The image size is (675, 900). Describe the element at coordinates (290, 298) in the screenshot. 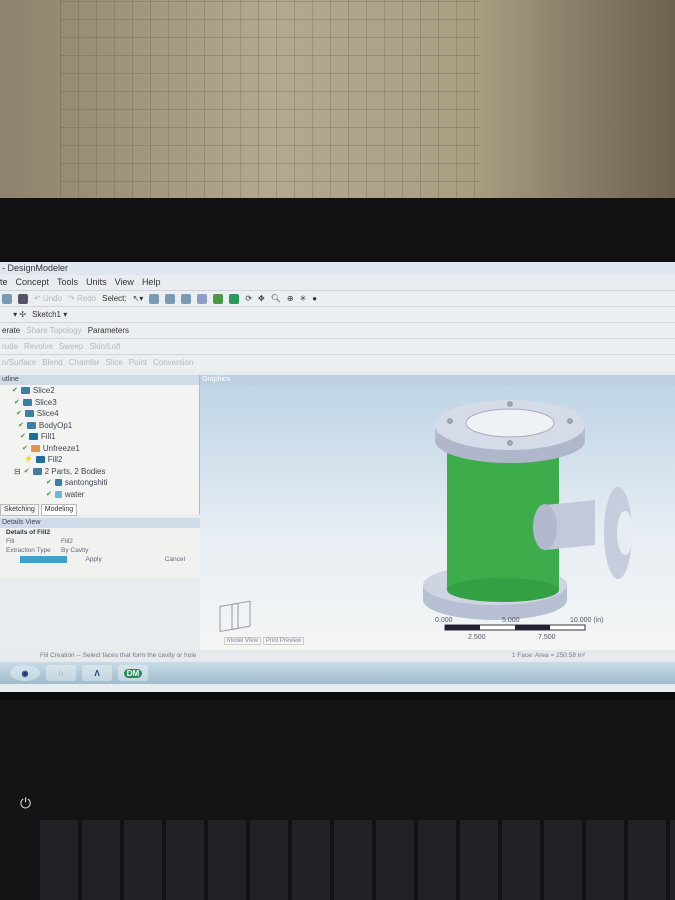

I see `zoom-box-icon: ⊕` at that location.